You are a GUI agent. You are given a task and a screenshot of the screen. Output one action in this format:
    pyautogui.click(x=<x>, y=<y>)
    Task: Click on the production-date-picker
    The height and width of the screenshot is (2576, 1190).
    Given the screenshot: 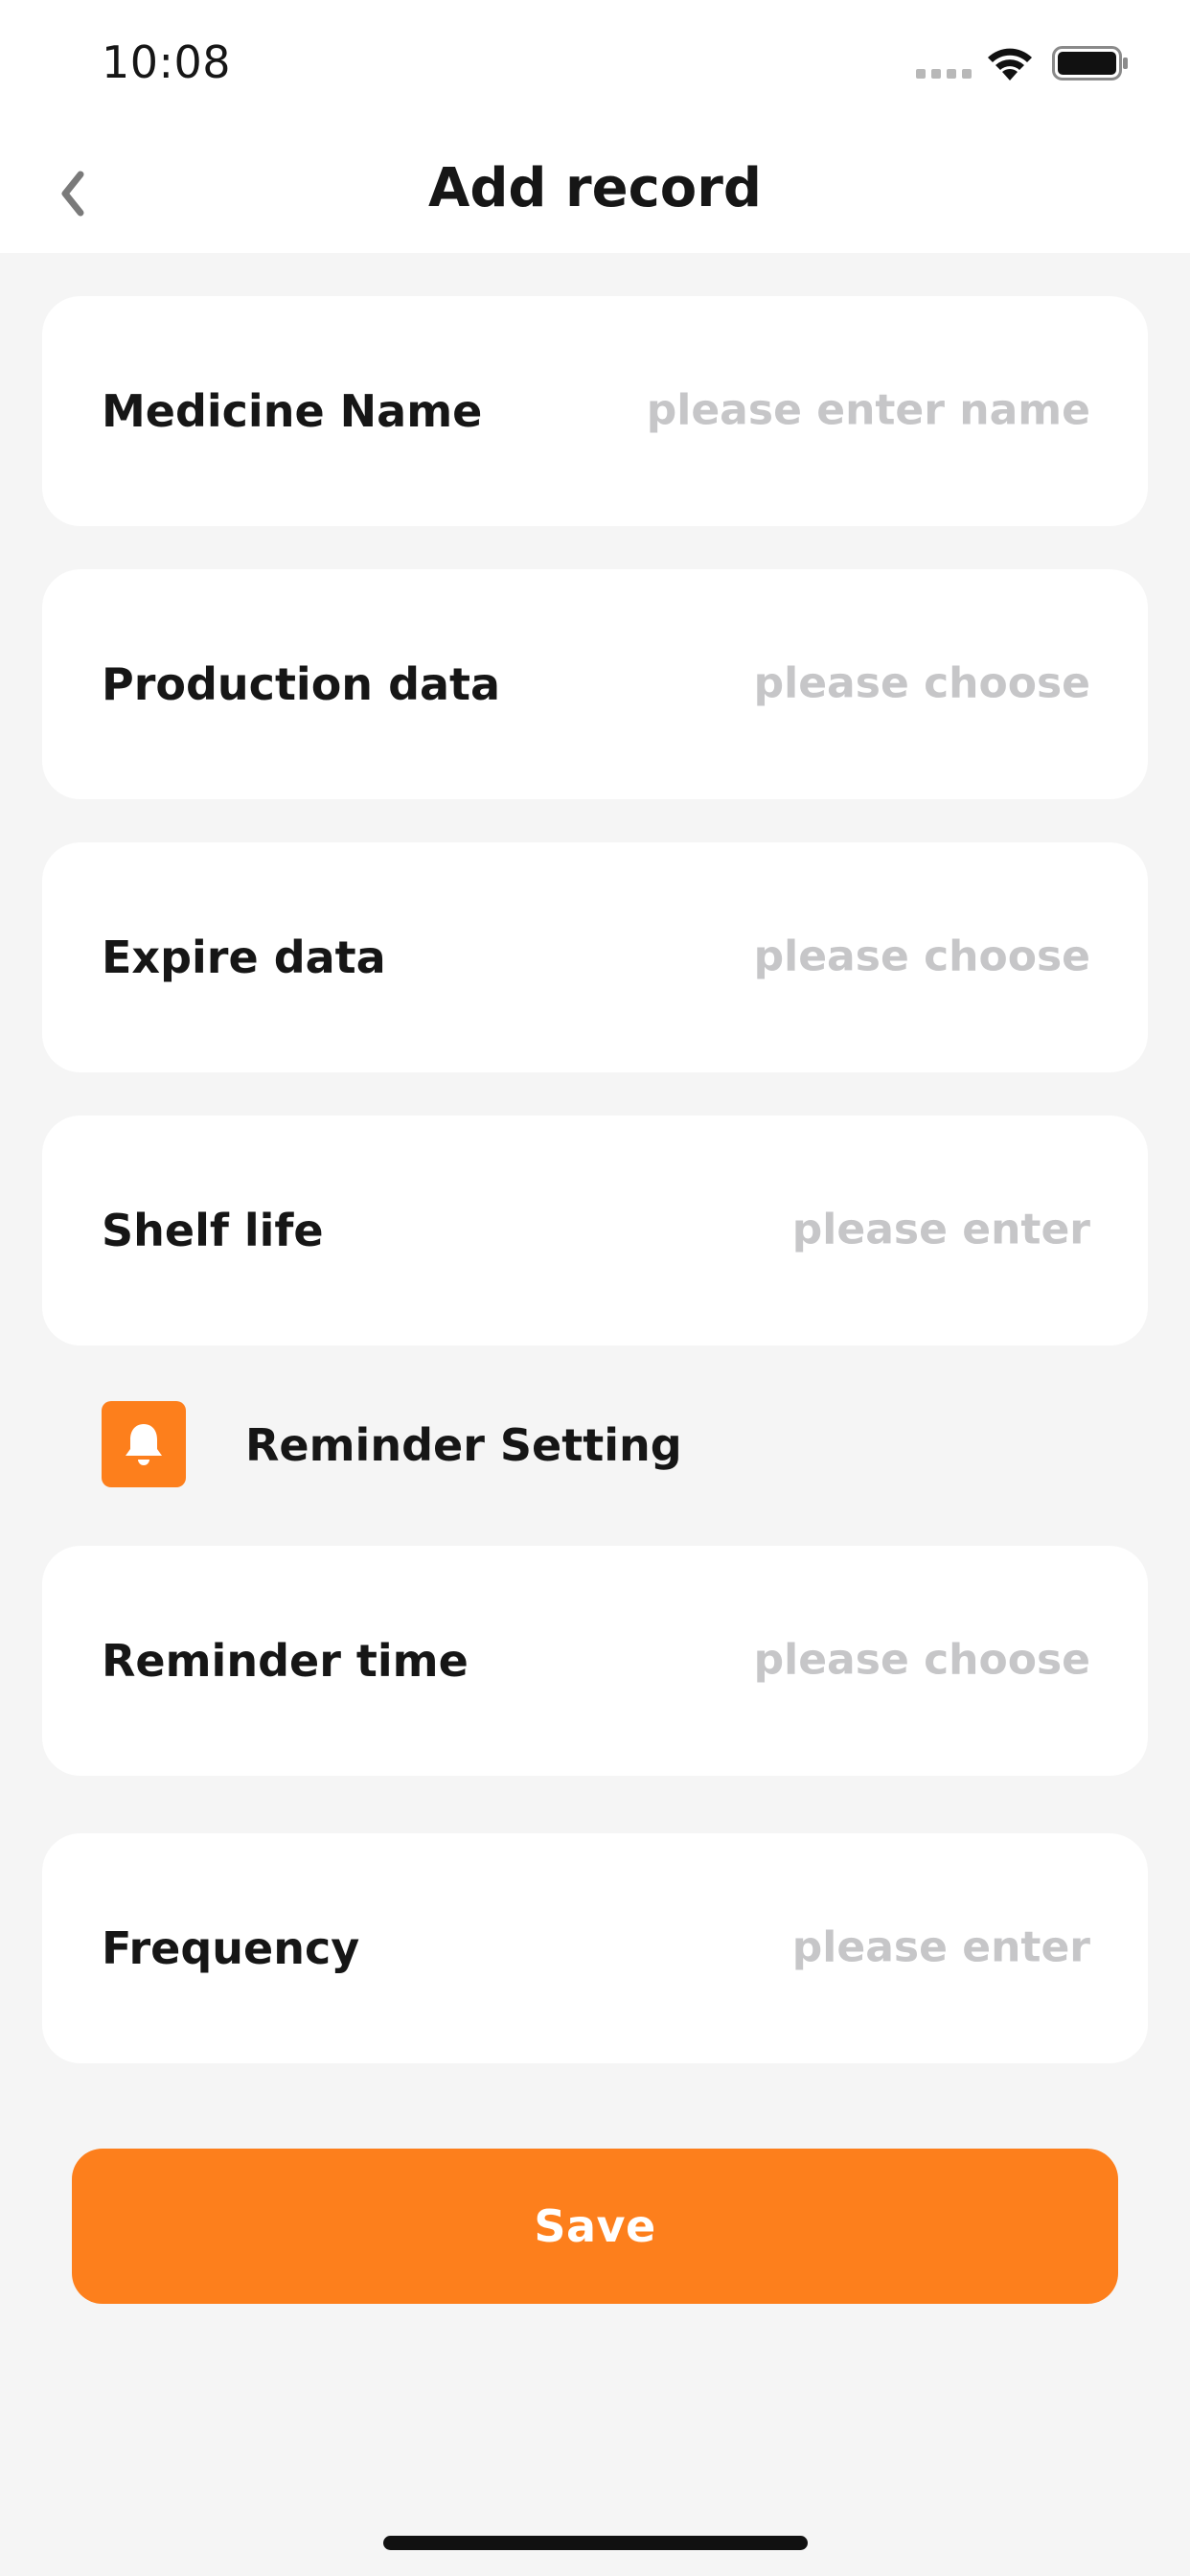 What is the action you would take?
    pyautogui.click(x=822, y=683)
    